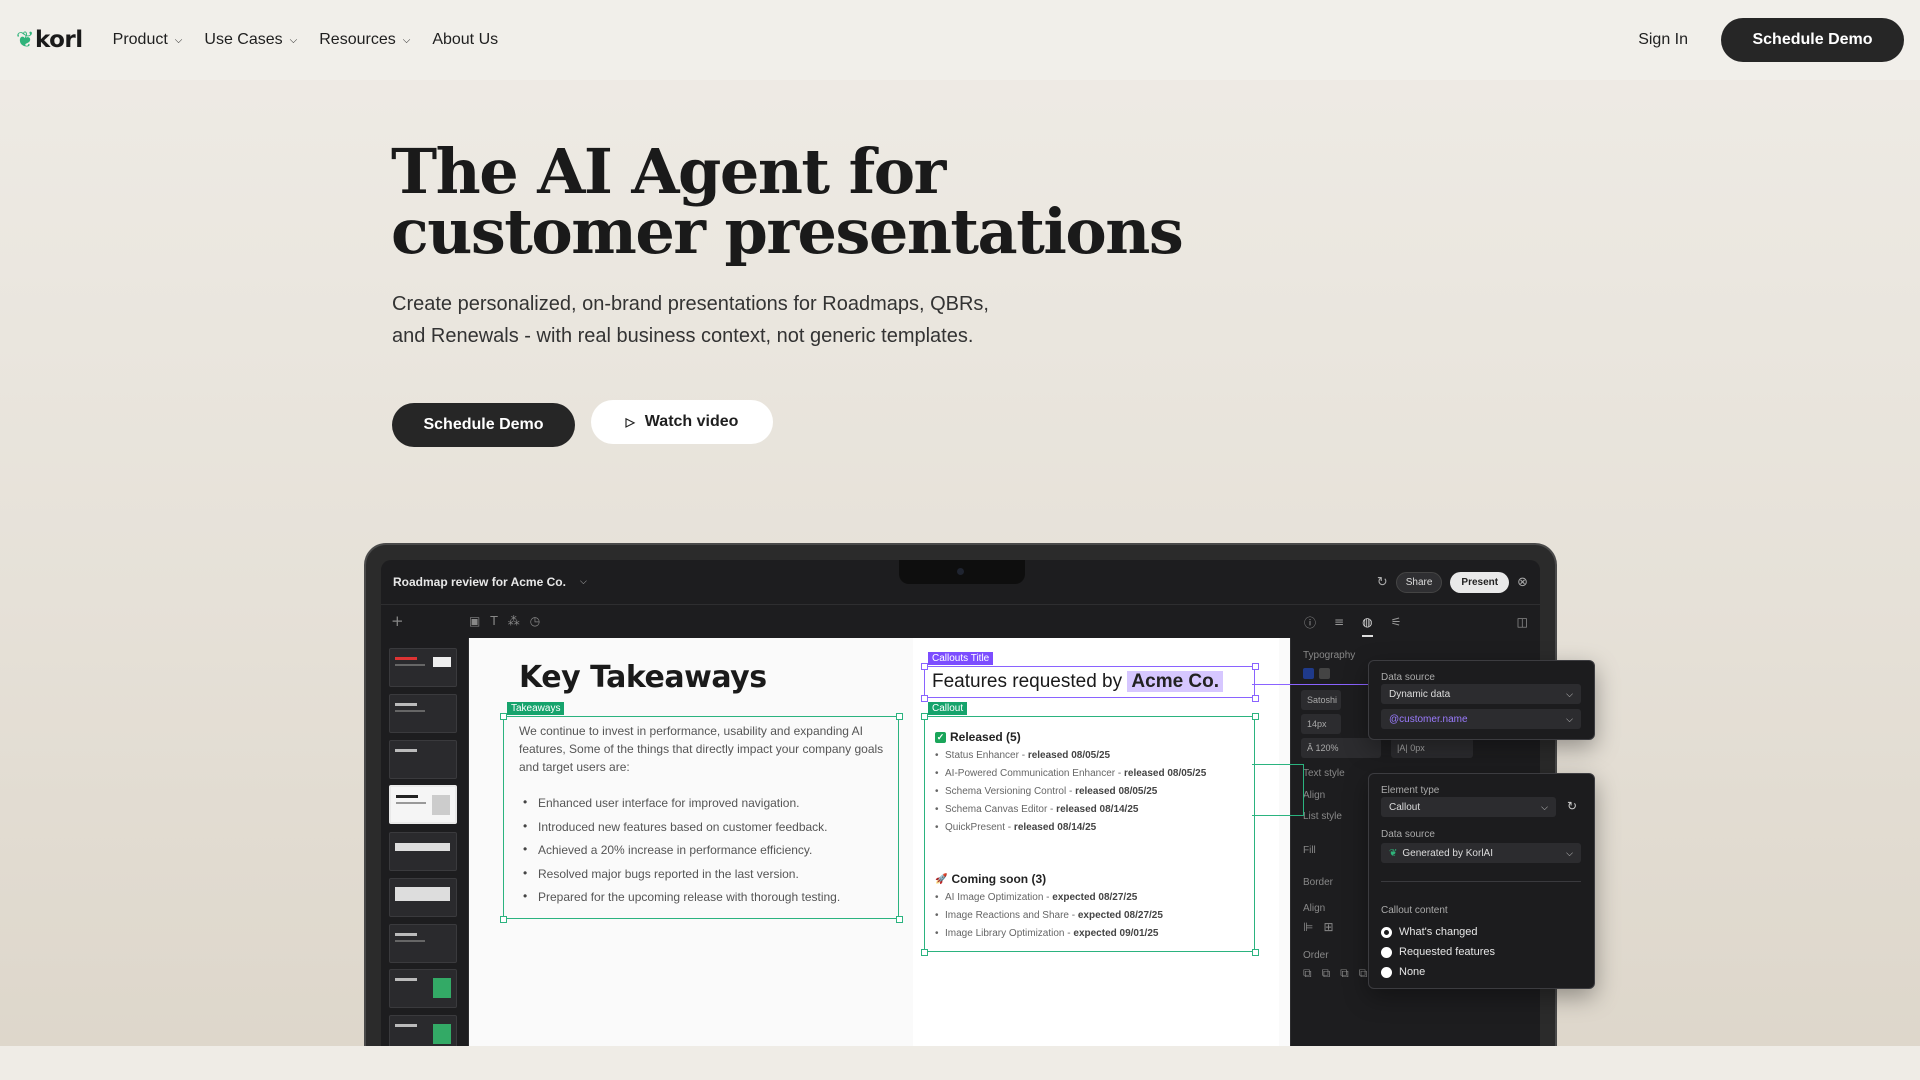  Describe the element at coordinates (1344, 973) in the screenshot. I see `send-backward-icon: ⧉` at that location.